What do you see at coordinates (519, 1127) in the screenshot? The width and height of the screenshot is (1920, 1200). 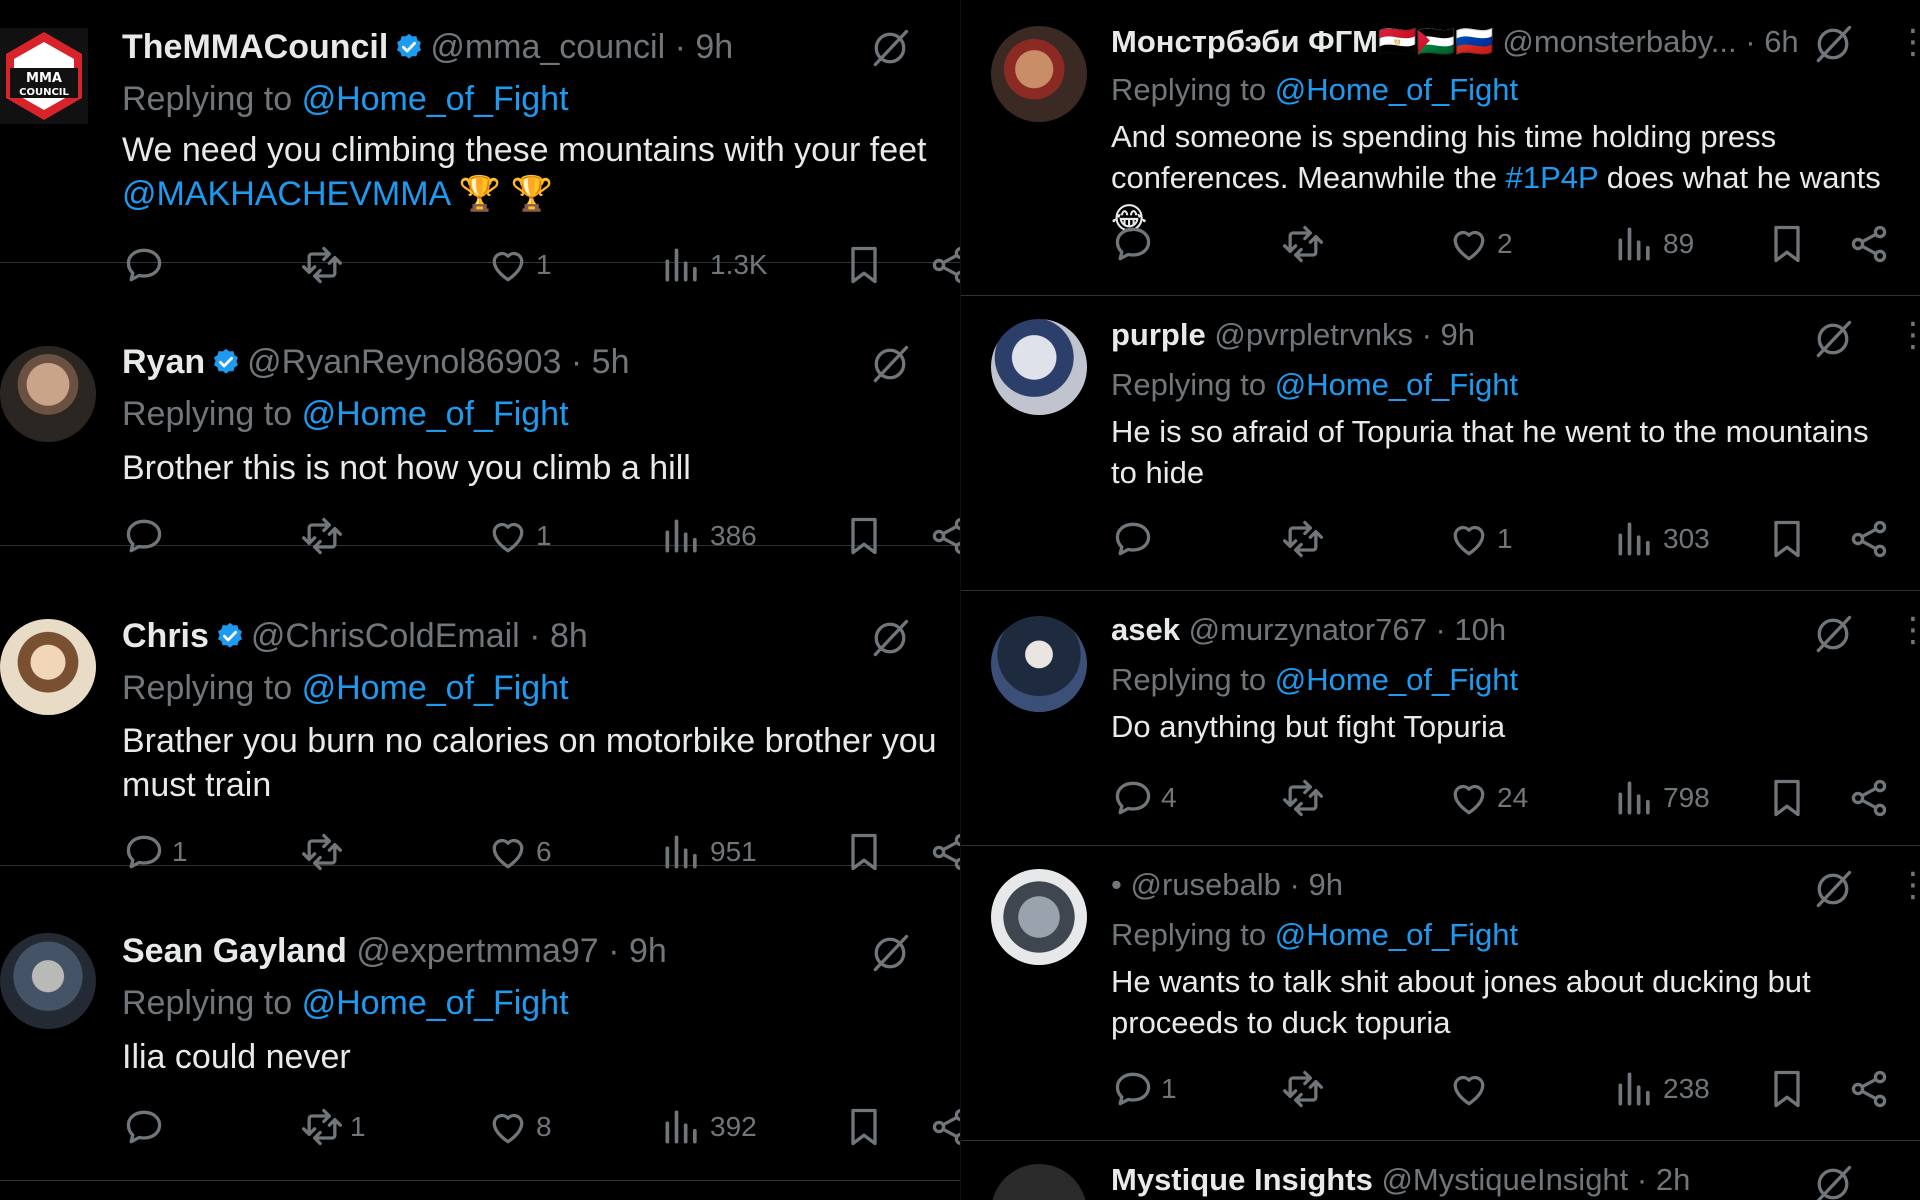 I see `like-button: 8` at bounding box center [519, 1127].